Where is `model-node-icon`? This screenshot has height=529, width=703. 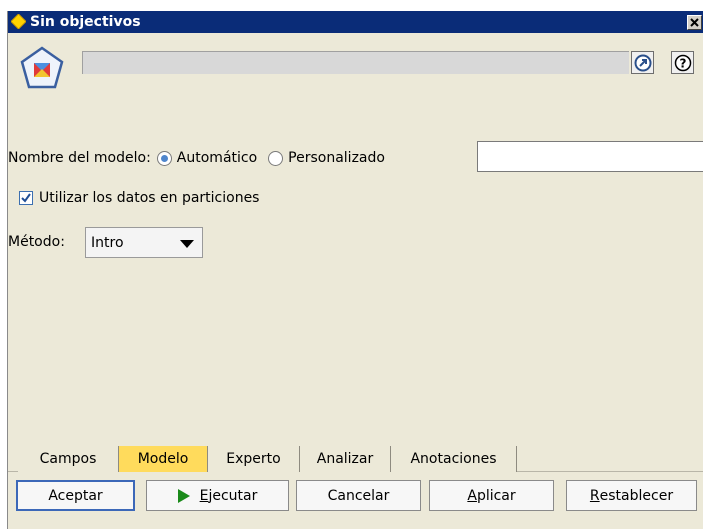 model-node-icon is located at coordinates (42, 67).